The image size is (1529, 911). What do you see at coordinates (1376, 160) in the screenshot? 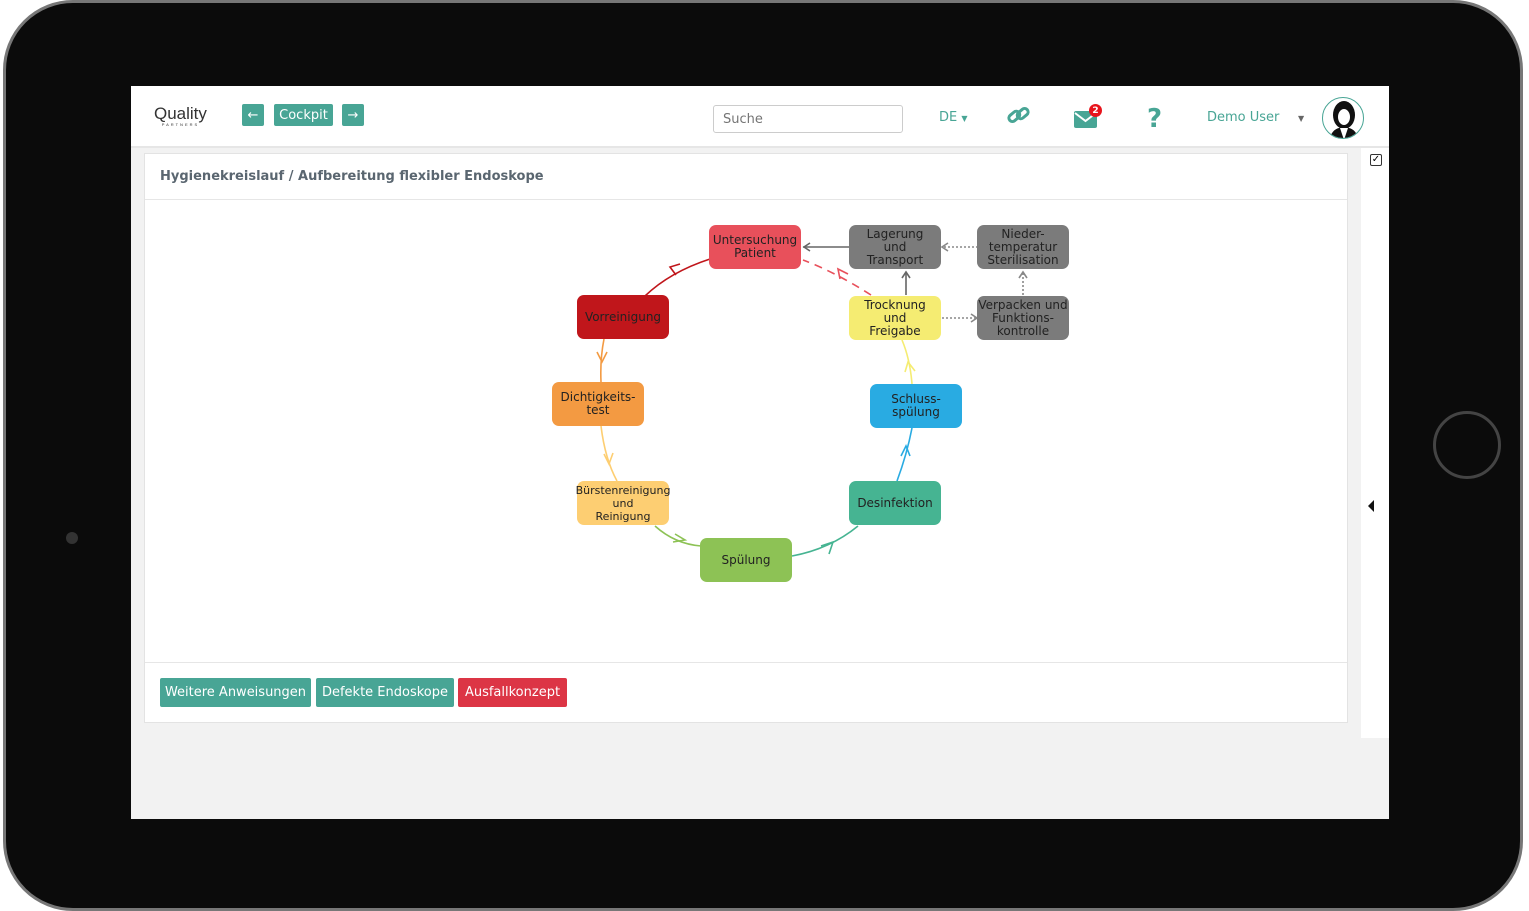
I see `checkbox-icon: ✓` at bounding box center [1376, 160].